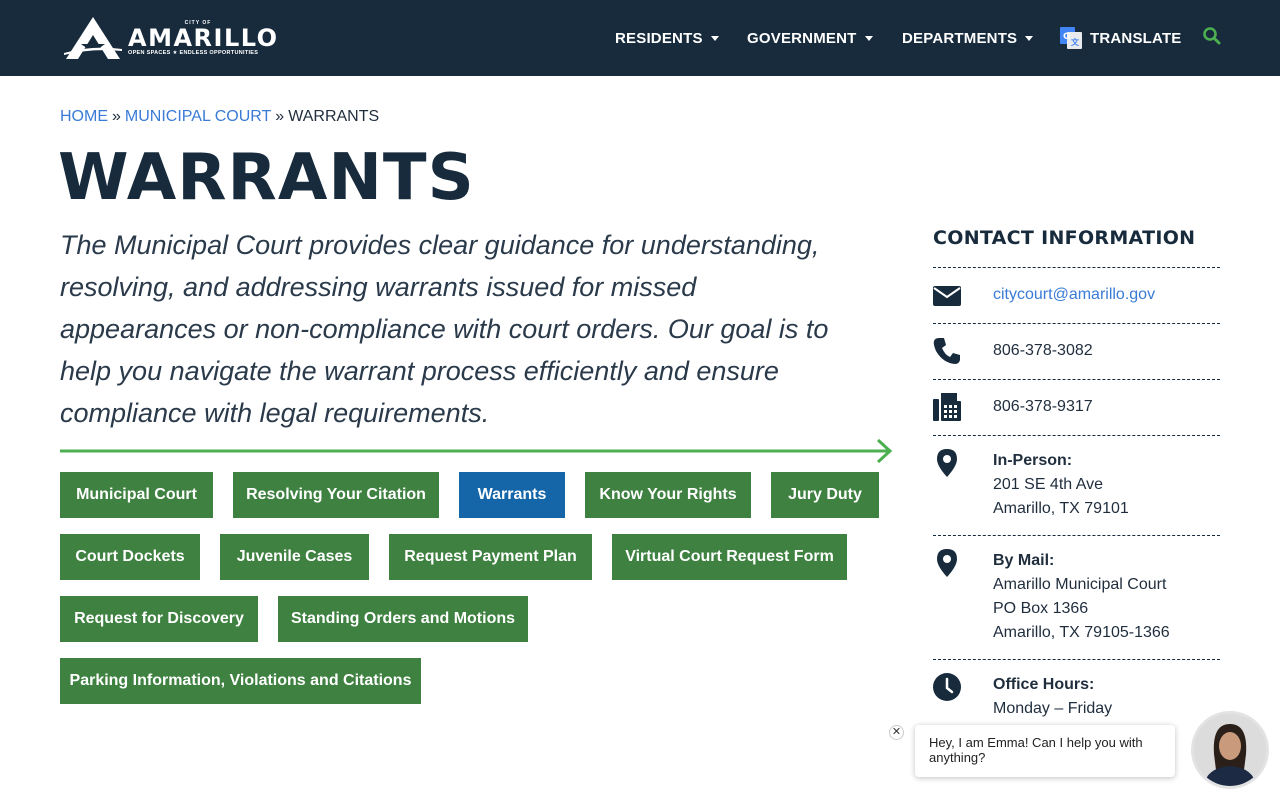  I want to click on page-title: WARRANTS, so click(266, 178).